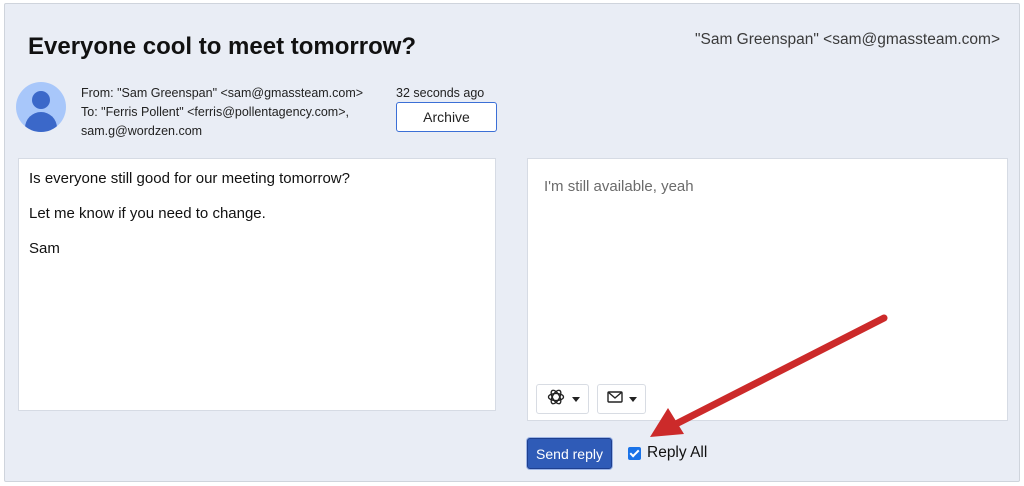 The image size is (1024, 486). I want to click on envelope-icon, so click(614, 399).